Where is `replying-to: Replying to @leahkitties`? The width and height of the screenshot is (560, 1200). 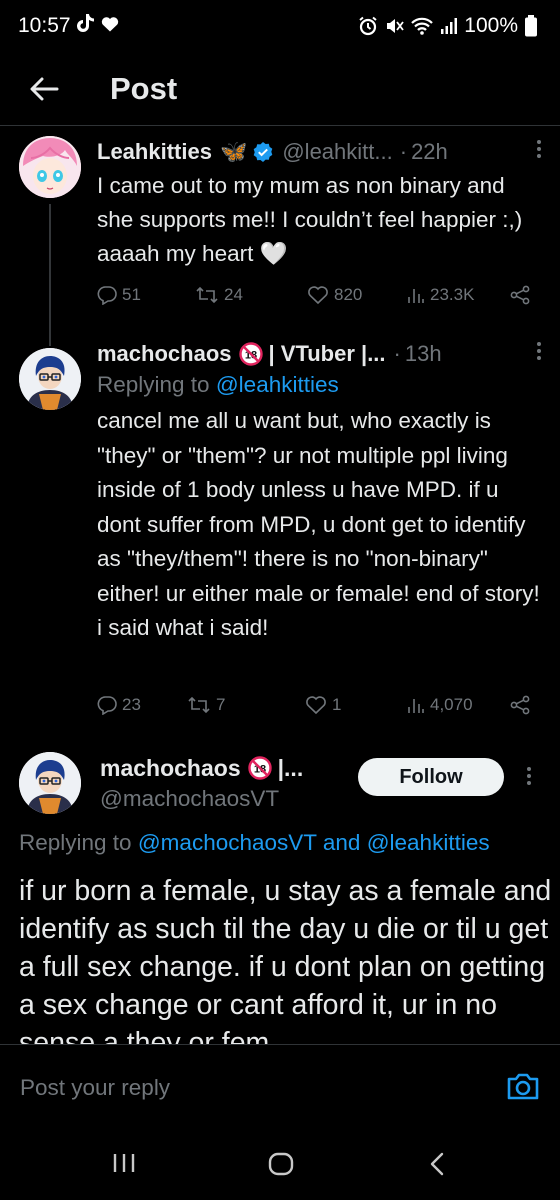 replying-to: Replying to @leahkitties is located at coordinates (319, 385).